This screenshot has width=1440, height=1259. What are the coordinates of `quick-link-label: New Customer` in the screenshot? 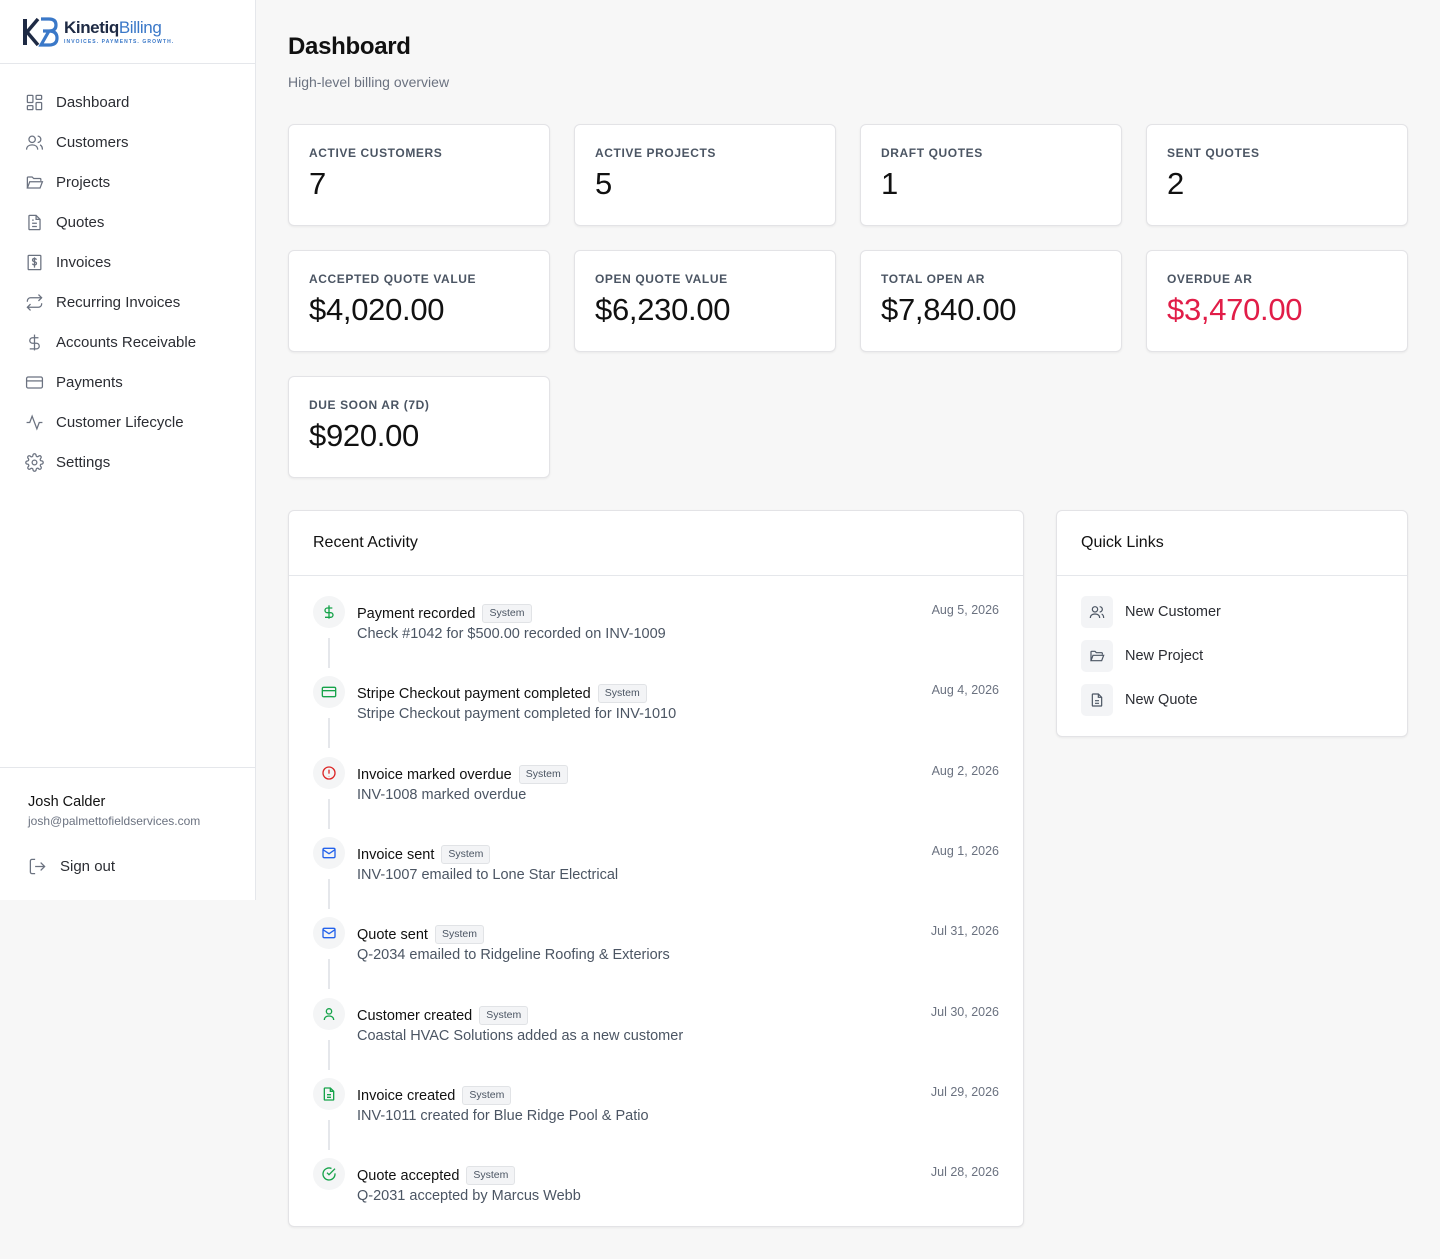 It's located at (1173, 612).